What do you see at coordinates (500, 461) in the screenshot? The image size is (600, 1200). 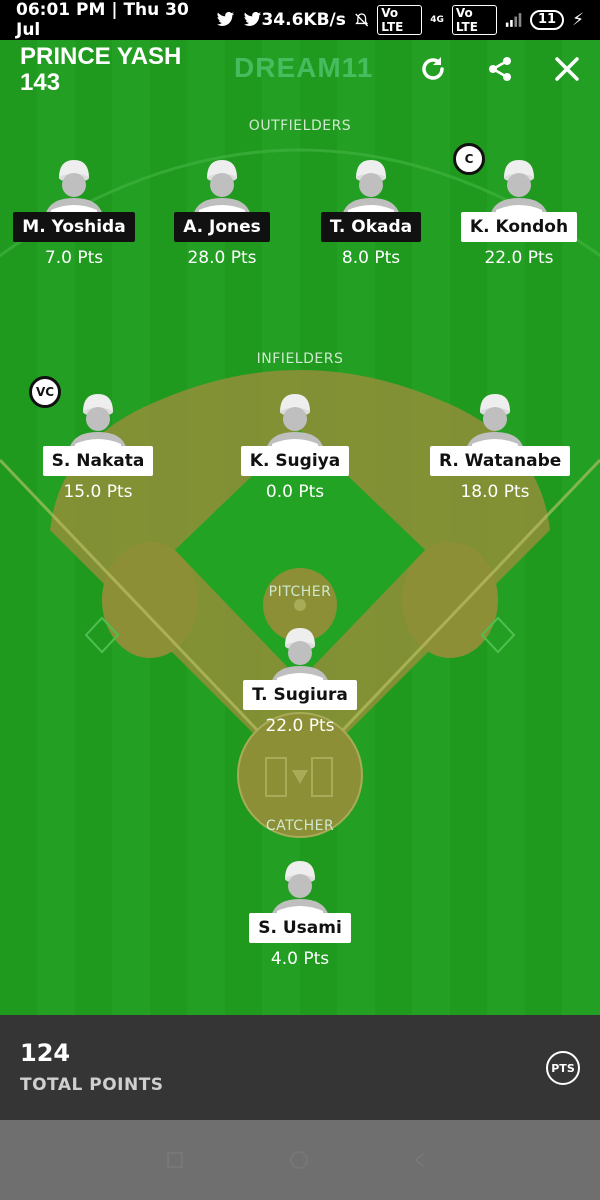 I see `player-name: R. Watanabe` at bounding box center [500, 461].